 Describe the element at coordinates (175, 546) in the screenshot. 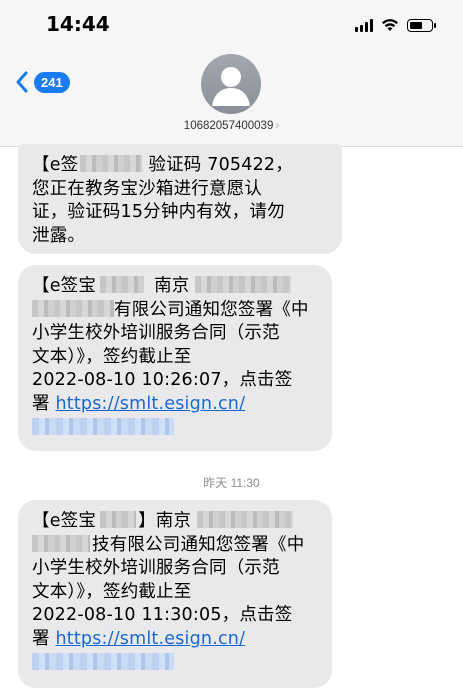

I see `message-line: 技有限公司通知您签署《中` at that location.